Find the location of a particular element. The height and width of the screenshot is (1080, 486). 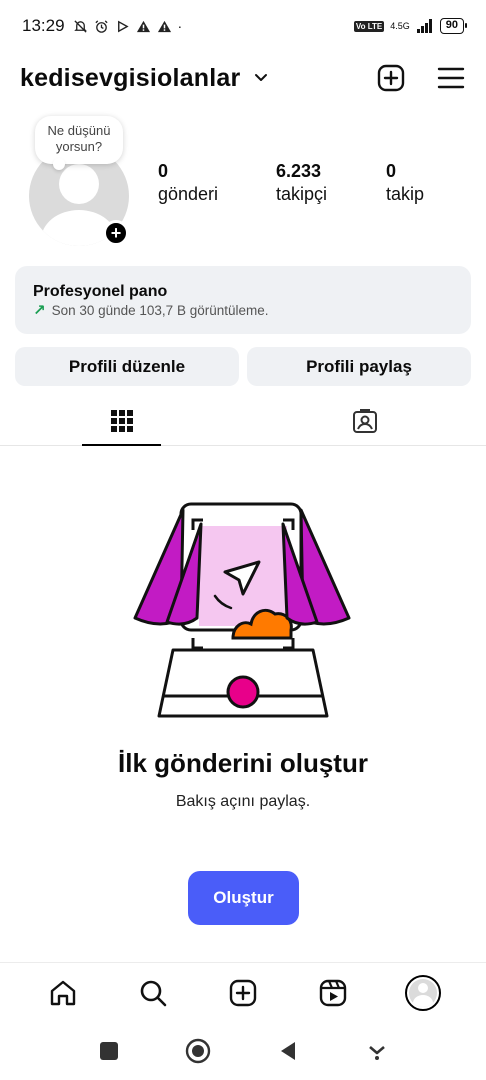

stat-label: takipçi is located at coordinates (302, 194).